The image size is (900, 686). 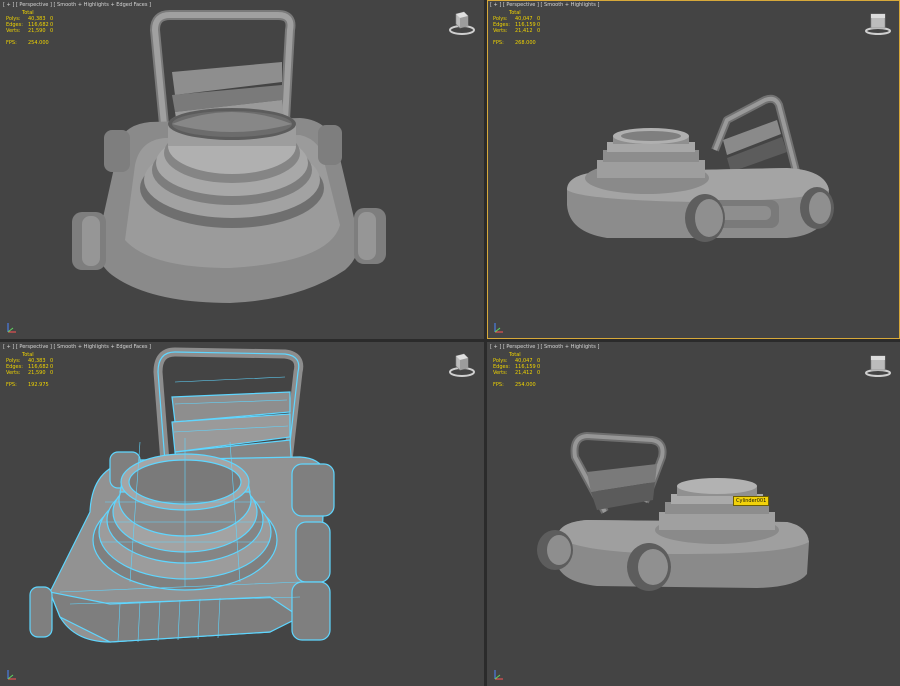 What do you see at coordinates (751, 501) in the screenshot?
I see `object-tooltip: Cylinder001` at bounding box center [751, 501].